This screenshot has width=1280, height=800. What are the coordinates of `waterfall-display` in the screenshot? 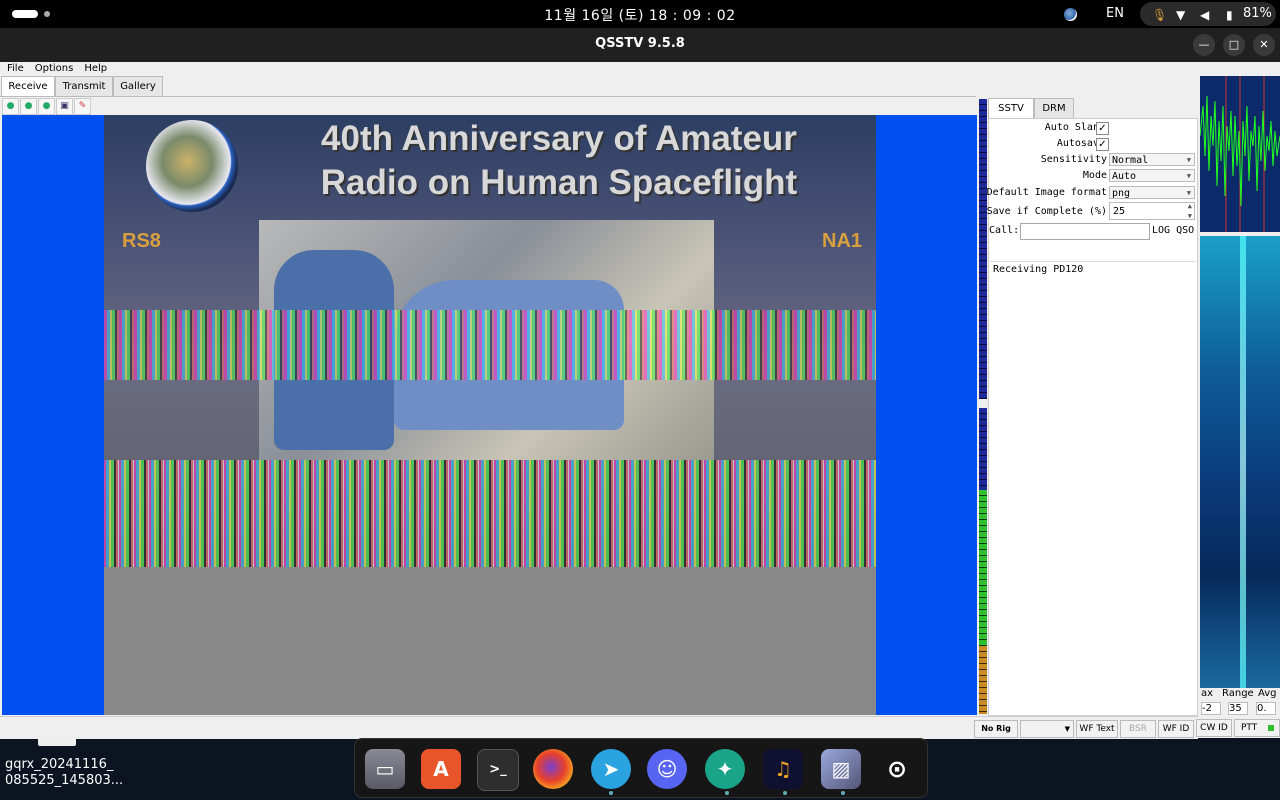 It's located at (1240, 462).